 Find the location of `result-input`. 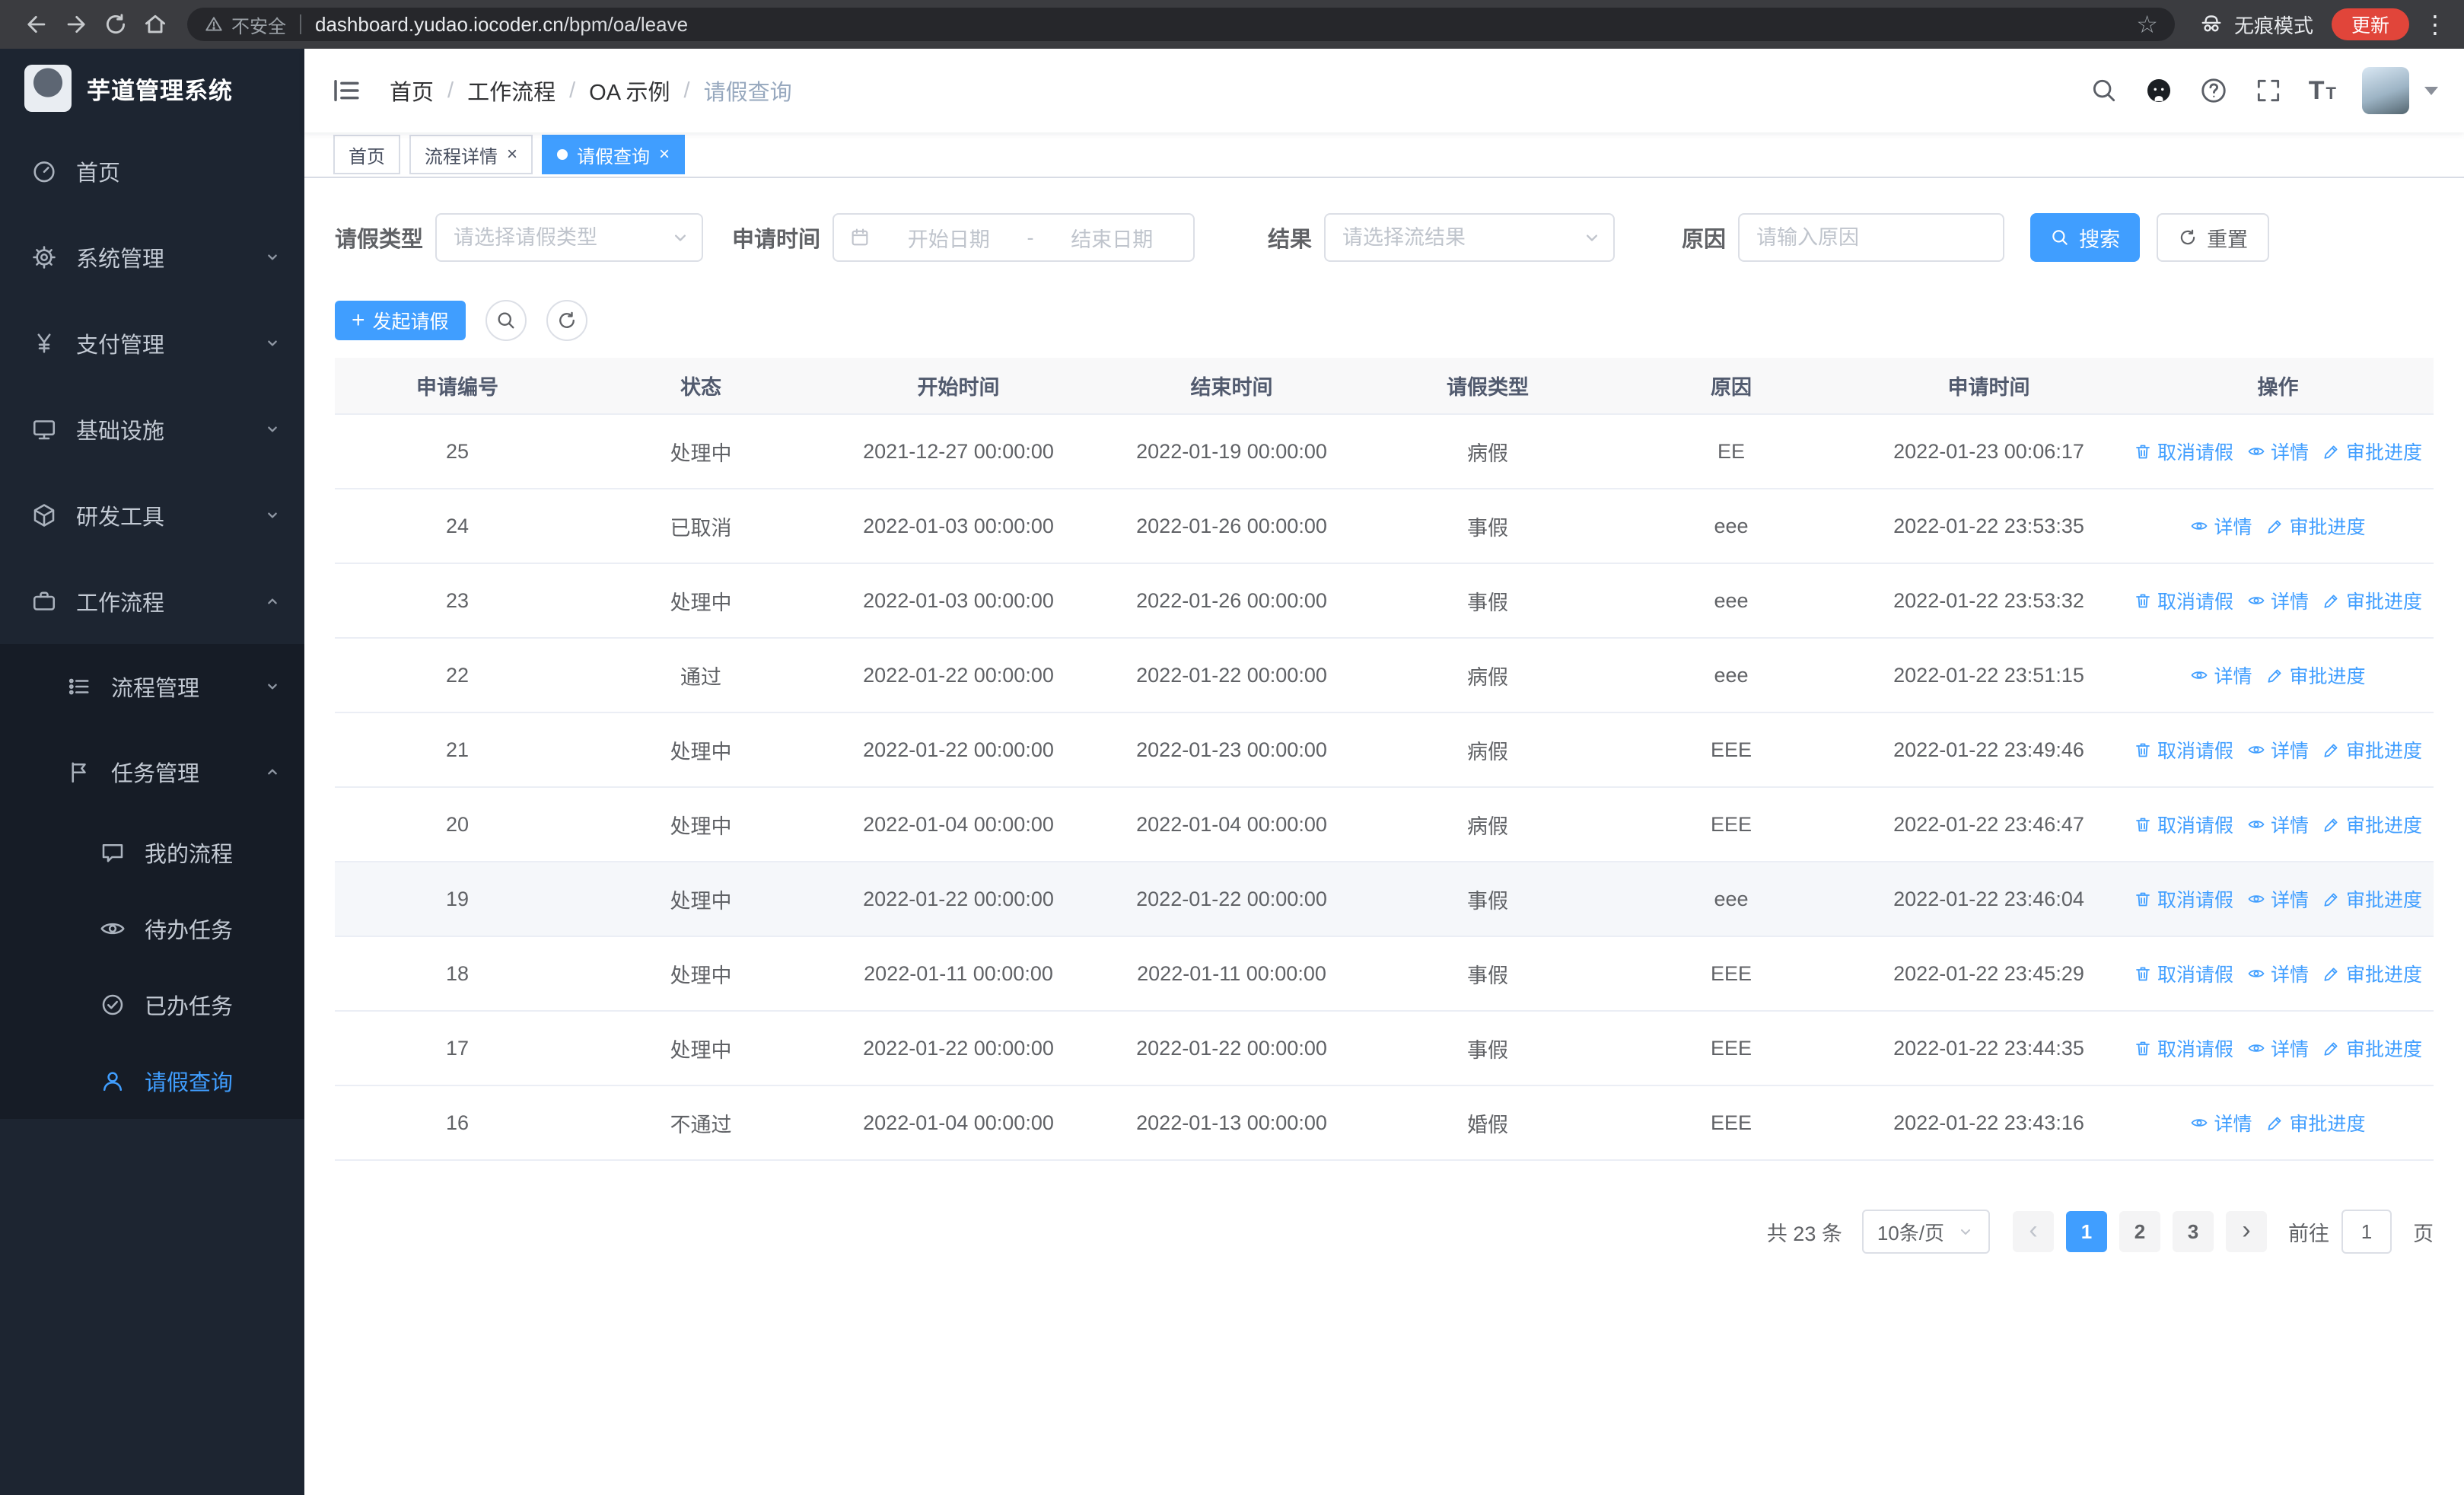

result-input is located at coordinates (1470, 237).